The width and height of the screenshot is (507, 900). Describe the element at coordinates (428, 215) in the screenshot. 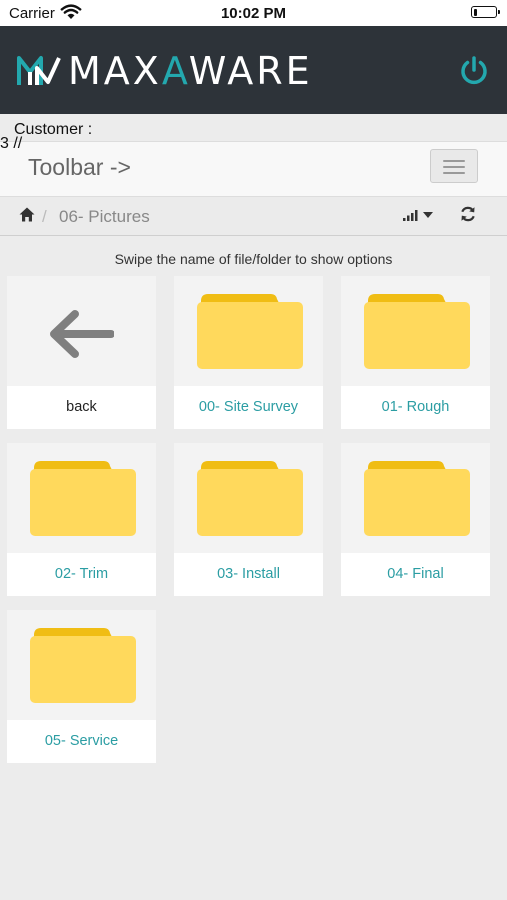

I see `chevron-down-icon` at that location.